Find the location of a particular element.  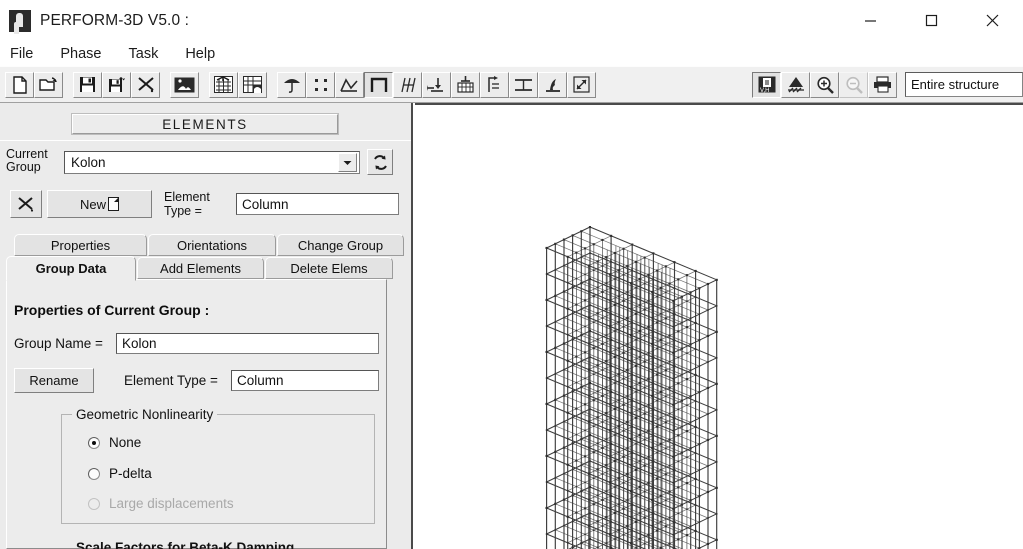

tab-add-elements: Add Elements is located at coordinates (200, 268).